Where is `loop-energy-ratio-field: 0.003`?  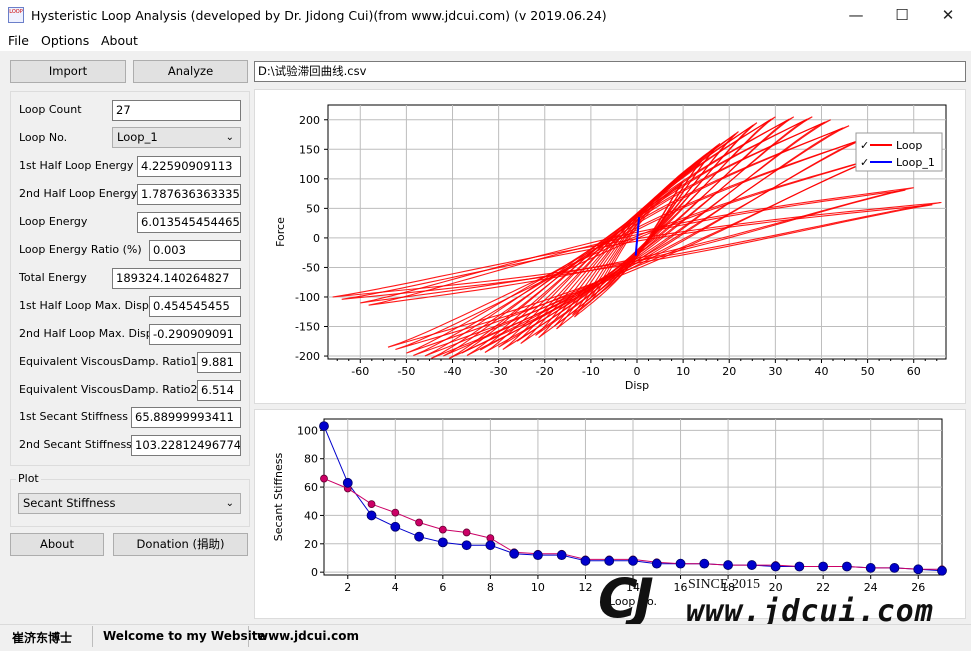 loop-energy-ratio-field: 0.003 is located at coordinates (195, 250).